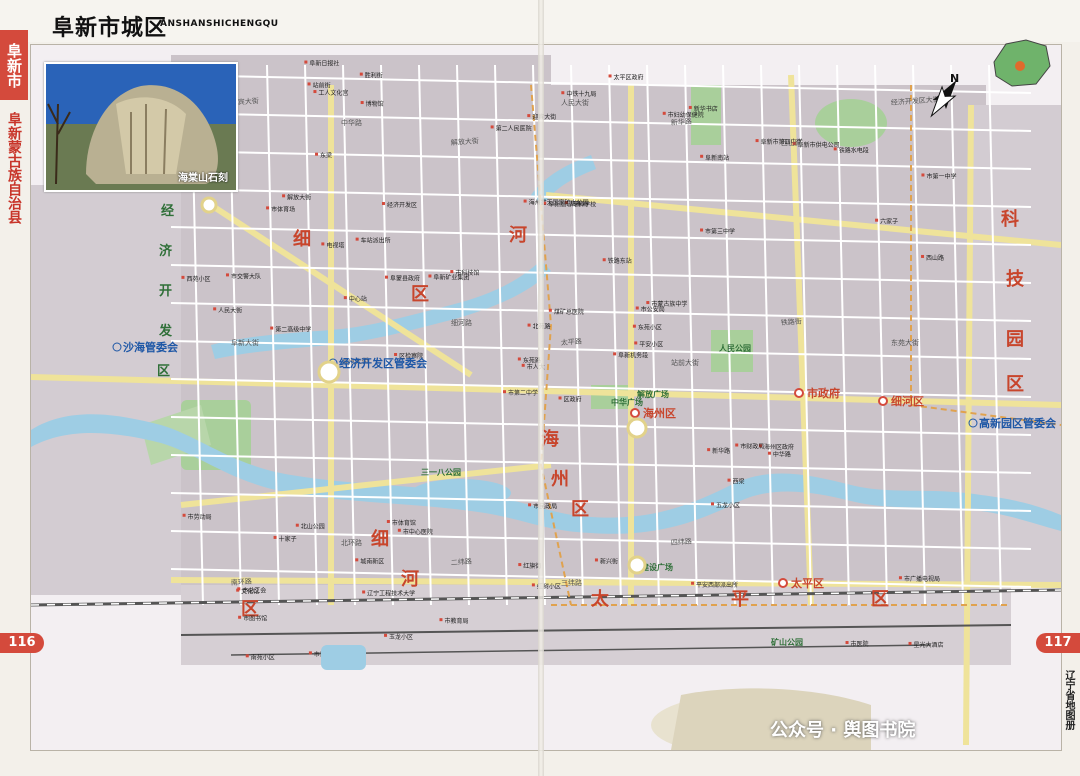  What do you see at coordinates (402, 205) in the screenshot?
I see `poi-label: 经济开发区` at bounding box center [402, 205].